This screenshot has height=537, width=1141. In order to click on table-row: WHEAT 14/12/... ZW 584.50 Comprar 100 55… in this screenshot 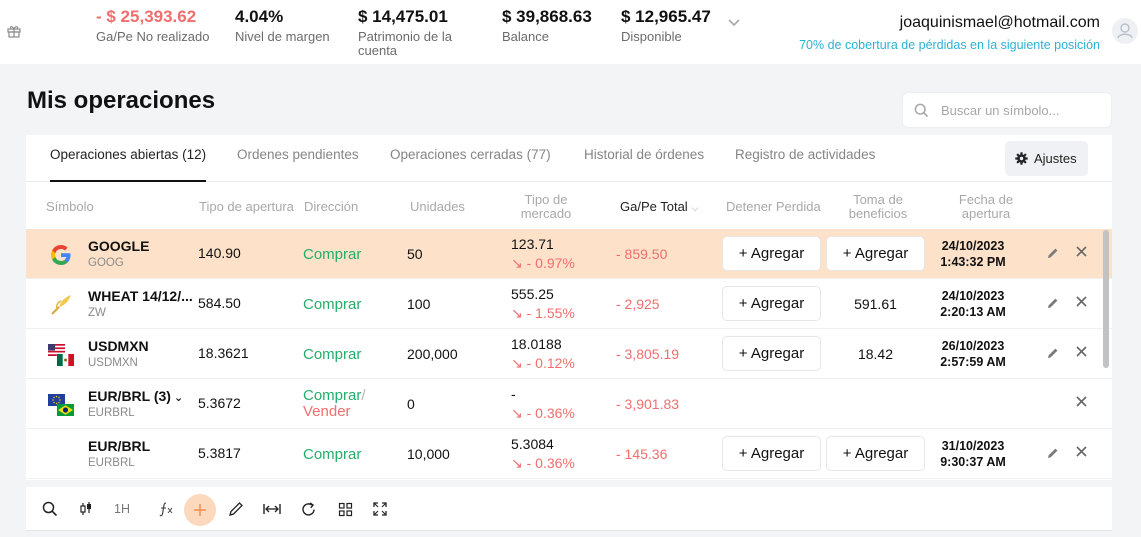, I will do `click(569, 304)`.